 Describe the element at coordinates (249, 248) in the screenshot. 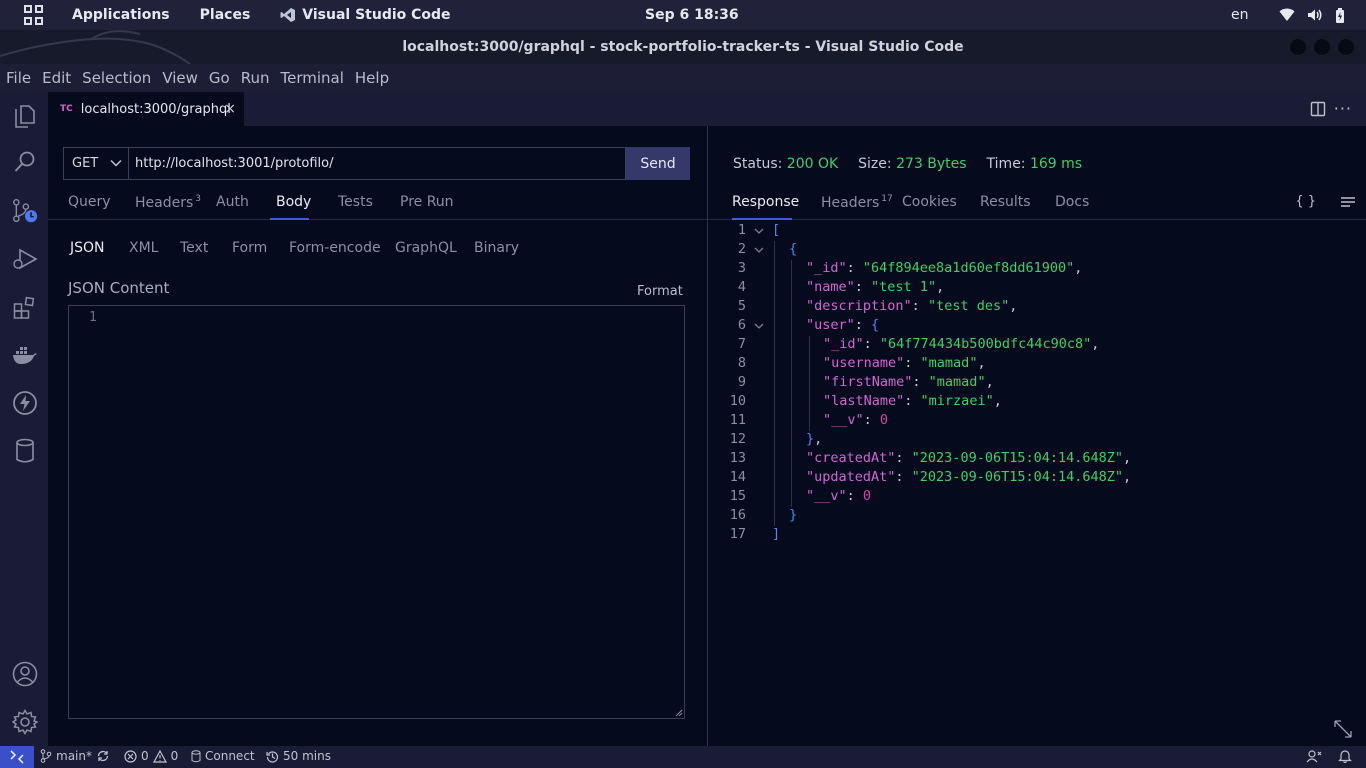

I see `body-tab-form: Form` at that location.